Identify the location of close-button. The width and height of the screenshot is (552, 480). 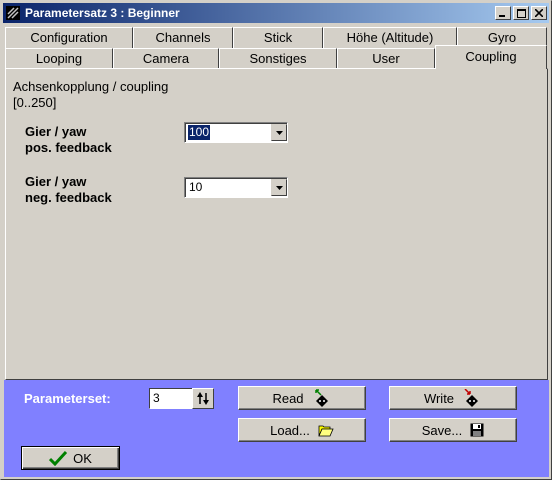
(539, 13).